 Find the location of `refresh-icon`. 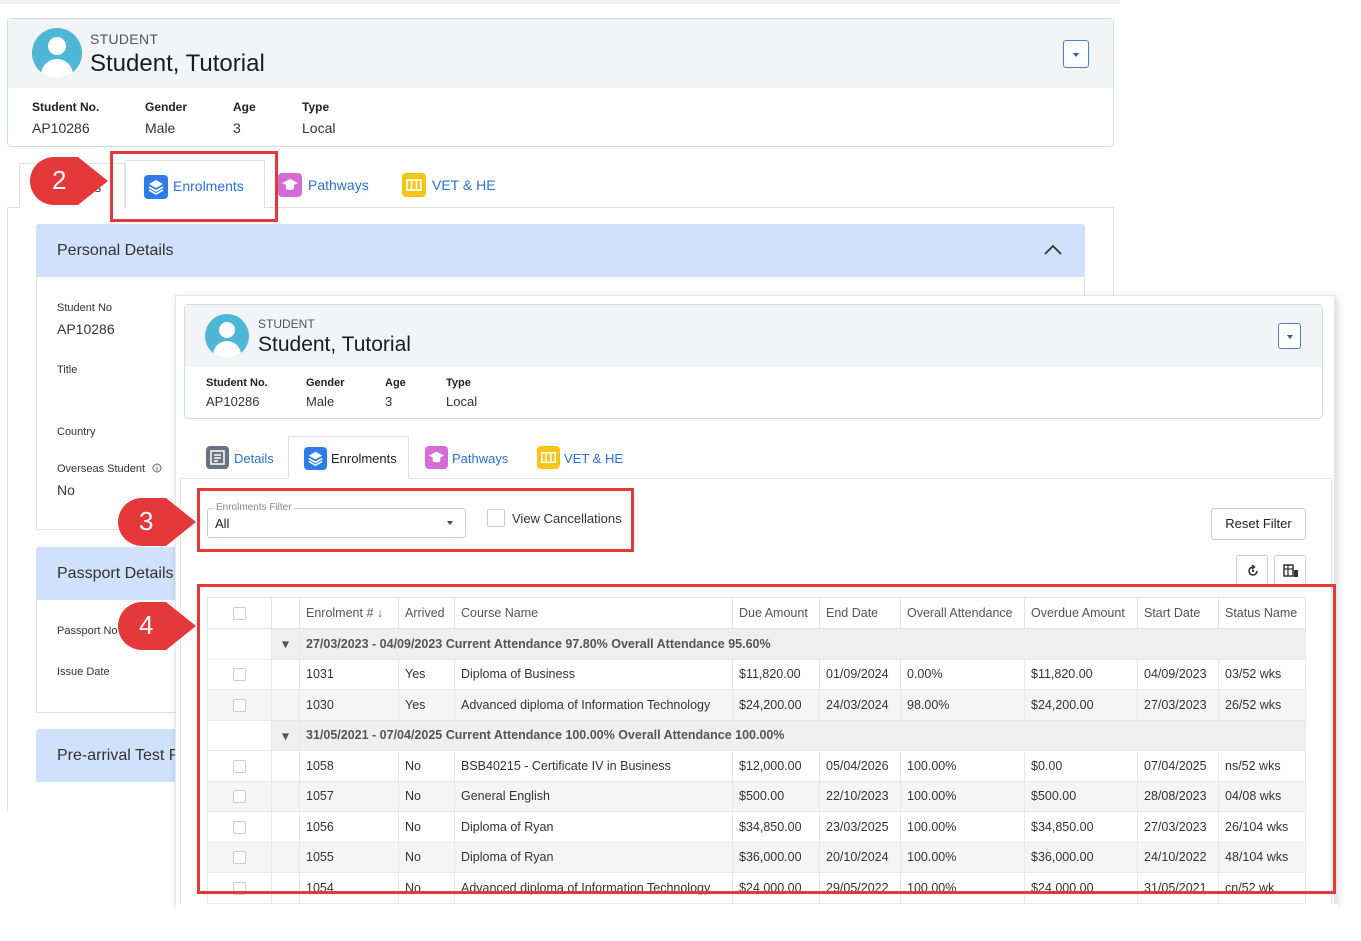

refresh-icon is located at coordinates (1253, 570).